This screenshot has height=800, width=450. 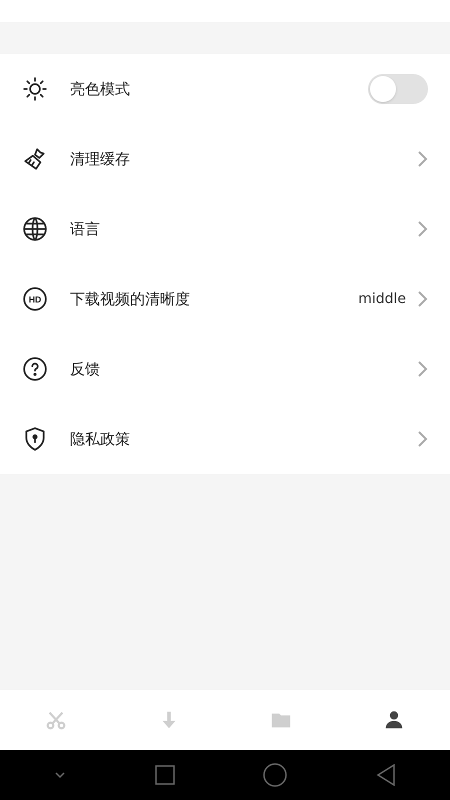 I want to click on globe-icon, so click(x=35, y=229).